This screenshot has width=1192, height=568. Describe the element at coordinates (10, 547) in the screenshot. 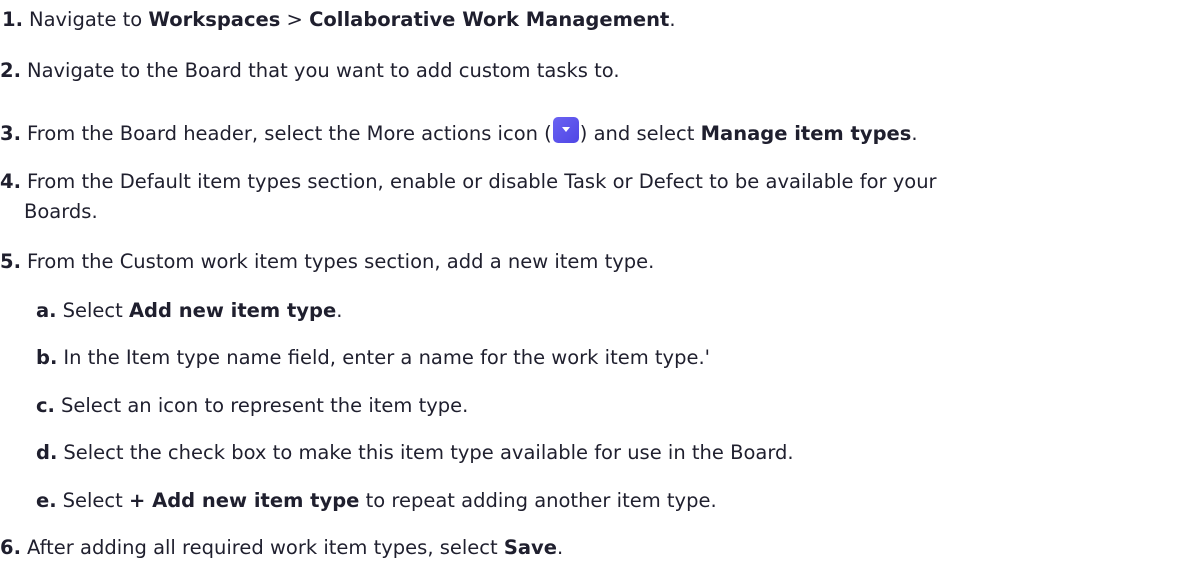

I see `step-number: 6.` at that location.